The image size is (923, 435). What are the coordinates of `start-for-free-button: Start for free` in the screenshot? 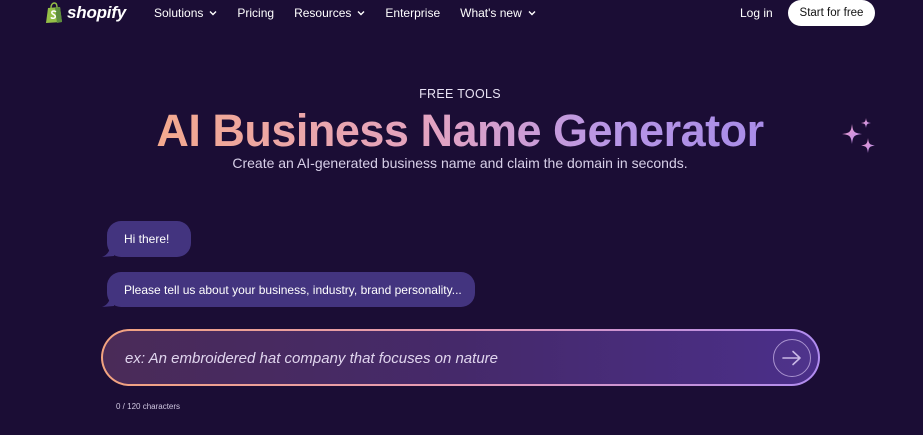 It's located at (831, 13).